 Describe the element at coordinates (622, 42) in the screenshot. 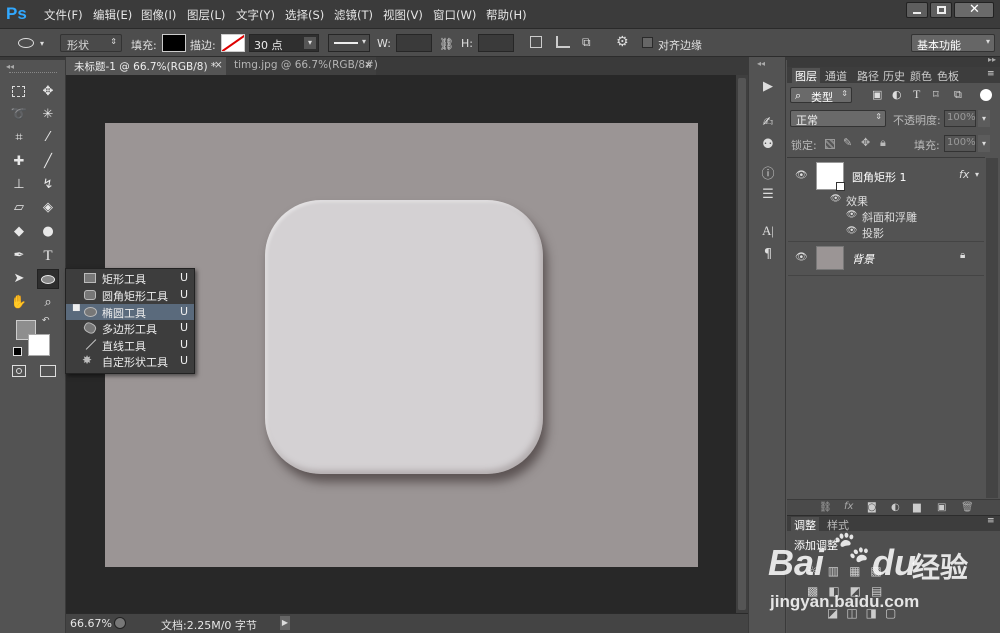

I see `gear-icon: ⚙` at that location.